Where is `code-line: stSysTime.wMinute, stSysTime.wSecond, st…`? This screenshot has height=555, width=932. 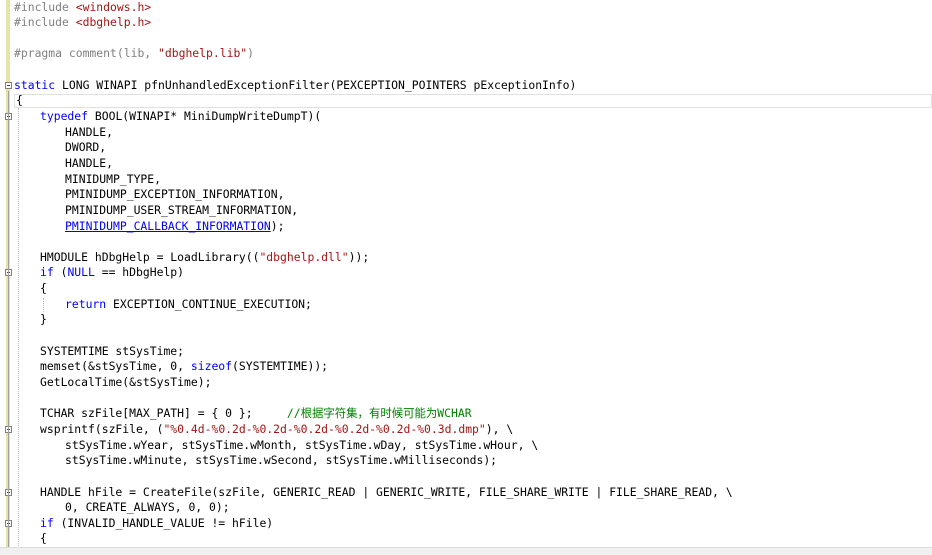
code-line: stSysTime.wMinute, stSysTime.wSecond, st… is located at coordinates (281, 460).